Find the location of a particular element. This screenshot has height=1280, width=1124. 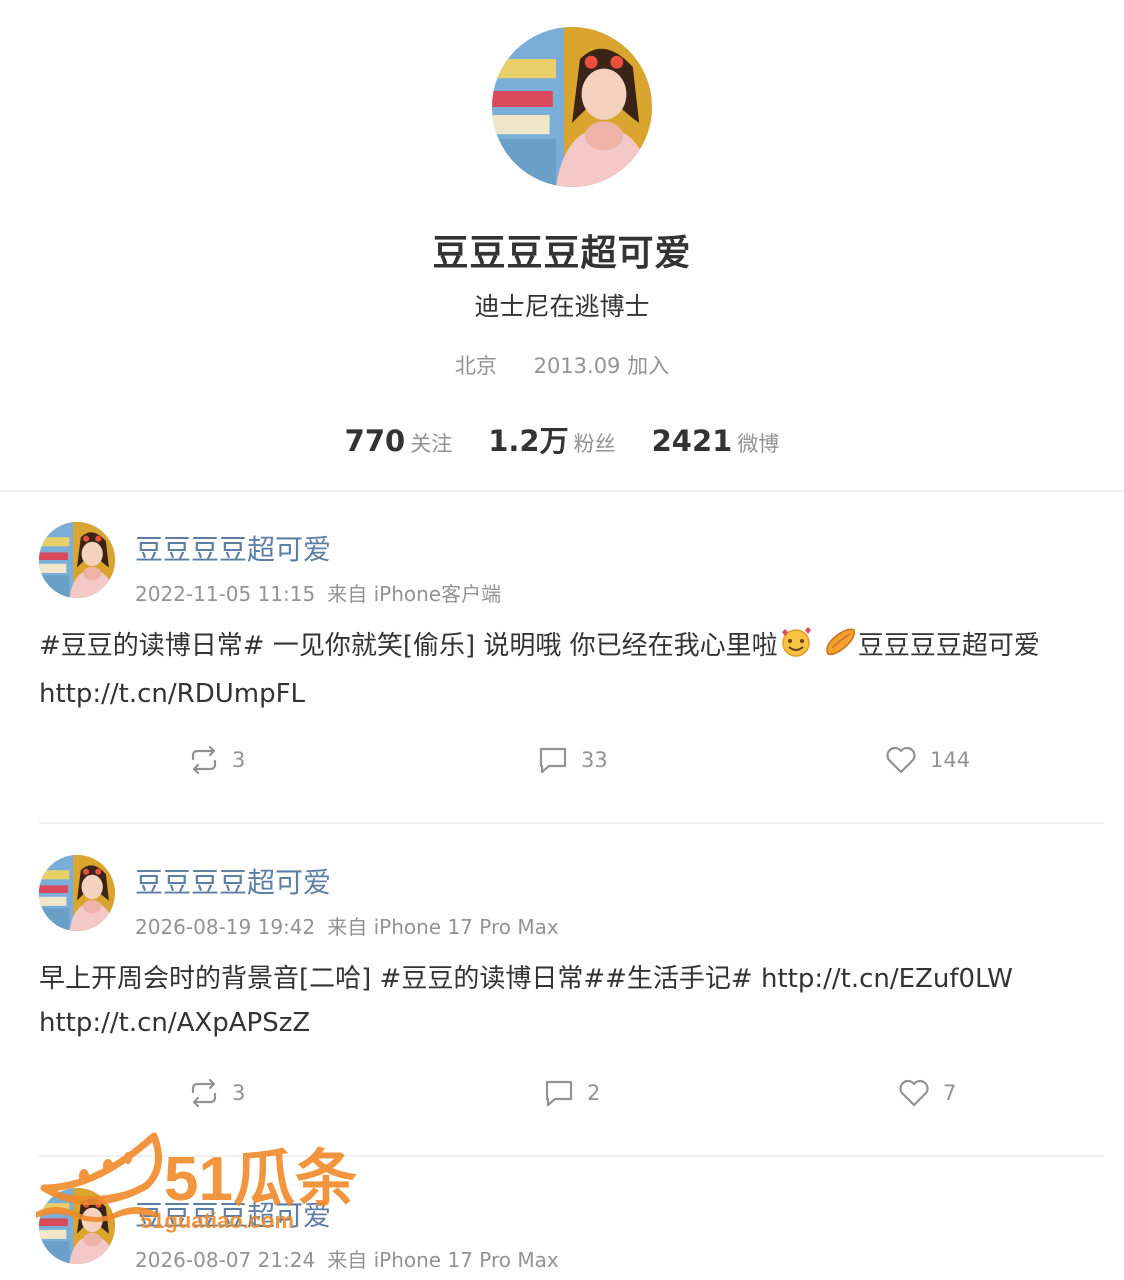

profile-avatar is located at coordinates (572, 107).